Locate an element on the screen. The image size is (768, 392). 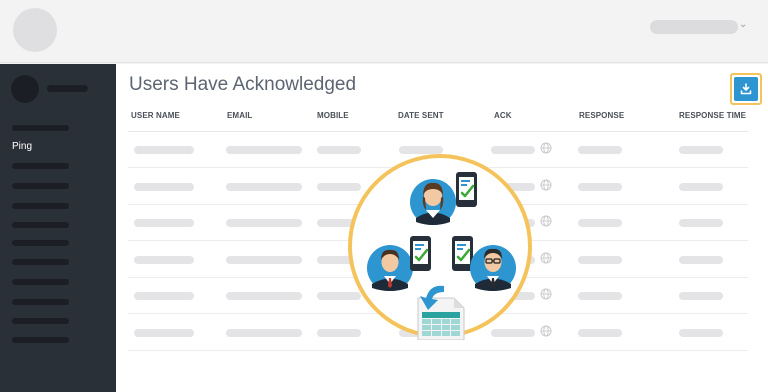
user-menu is located at coordinates (694, 27).